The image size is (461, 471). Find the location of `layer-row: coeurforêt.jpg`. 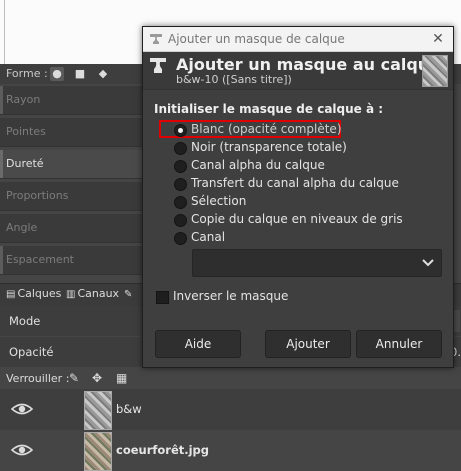

layer-row: coeurforêt.jpg is located at coordinates (230, 450).